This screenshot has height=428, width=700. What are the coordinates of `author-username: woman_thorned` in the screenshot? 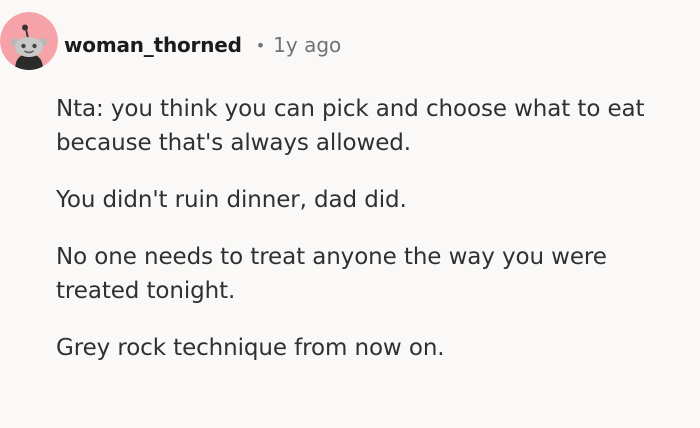 It's located at (153, 45).